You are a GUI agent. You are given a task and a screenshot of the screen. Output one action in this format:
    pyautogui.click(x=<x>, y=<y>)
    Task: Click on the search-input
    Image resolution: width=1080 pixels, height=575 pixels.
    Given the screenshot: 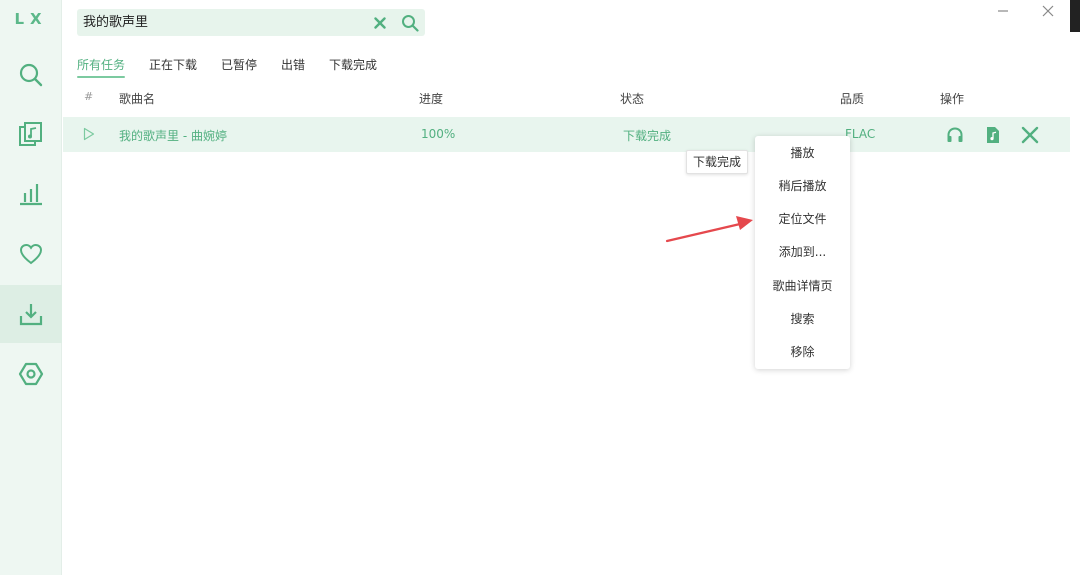 What is the action you would take?
    pyautogui.click(x=223, y=22)
    